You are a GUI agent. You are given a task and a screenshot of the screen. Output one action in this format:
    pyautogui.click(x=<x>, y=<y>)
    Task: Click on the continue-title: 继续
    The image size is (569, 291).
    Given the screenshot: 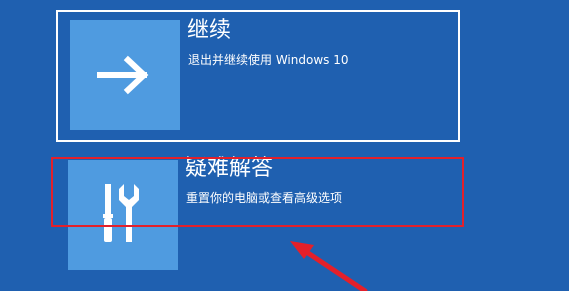 What is the action you would take?
    pyautogui.click(x=209, y=30)
    